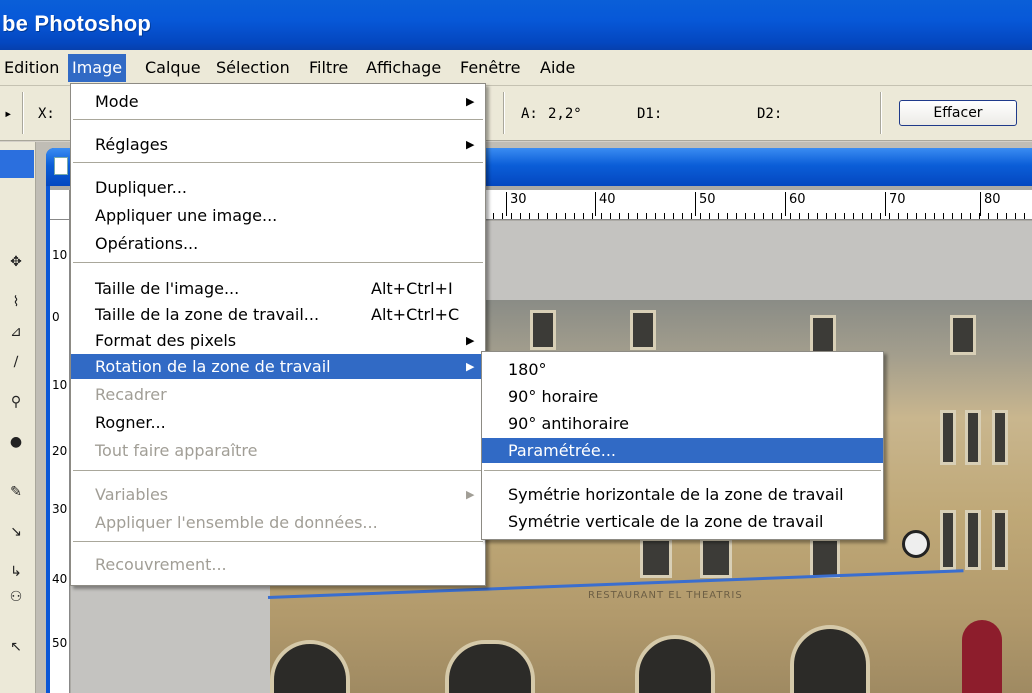 Image resolution: width=1032 pixels, height=693 pixels. Describe the element at coordinates (16, 492) in the screenshot. I see `pen-tool-icon: ✎` at that location.